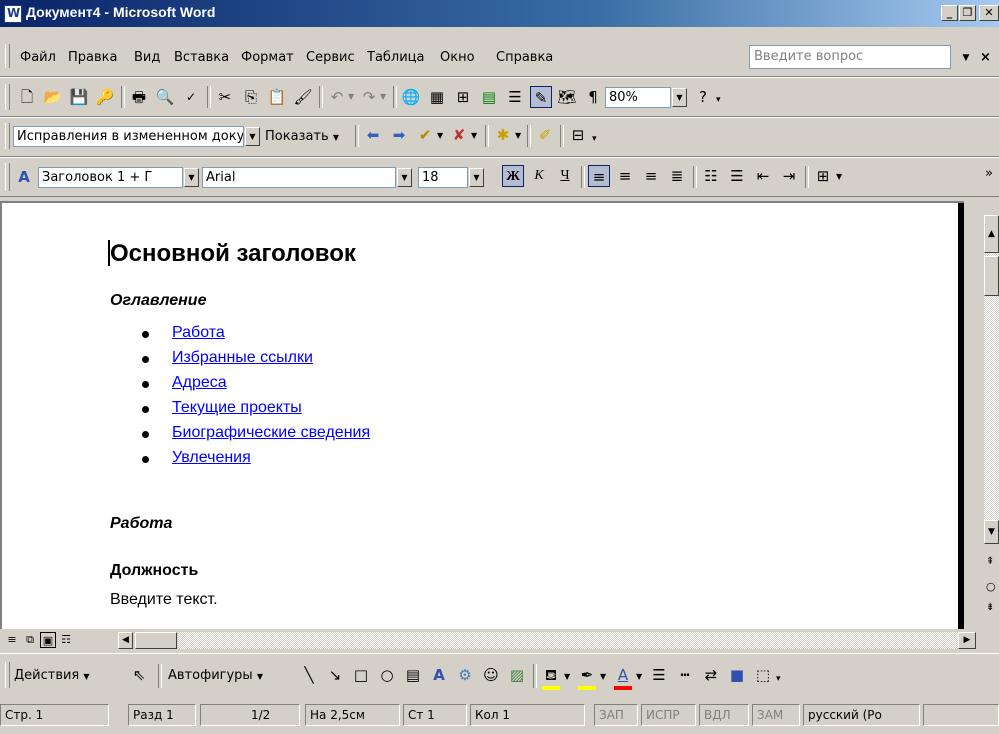 The width and height of the screenshot is (999, 734). Describe the element at coordinates (302, 136) in the screenshot. I see `show-menu-button: Показать ▼` at that location.